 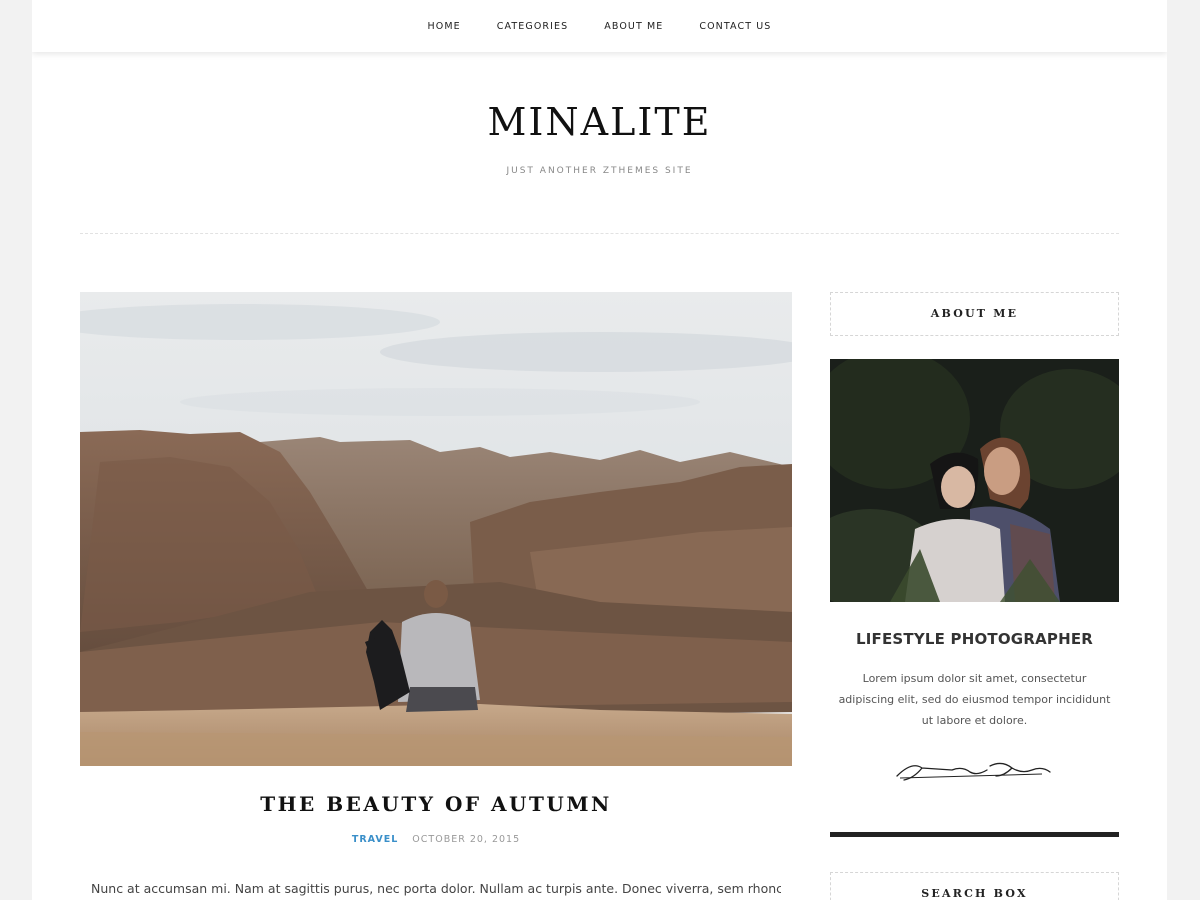 I want to click on header-divider, so click(x=599, y=233).